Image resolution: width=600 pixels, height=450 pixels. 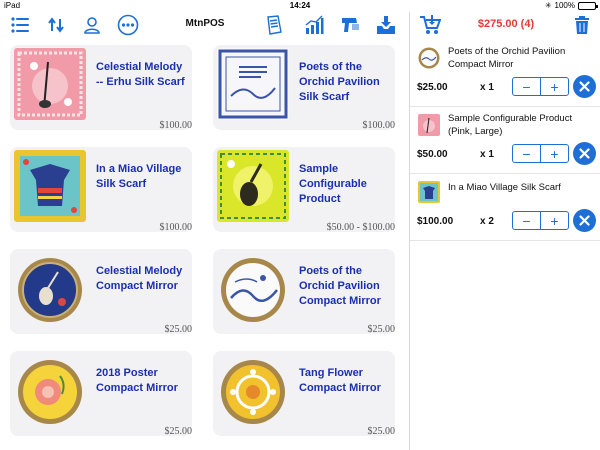 I want to click on product-price: $50.00 - $100.00, so click(x=360, y=227).